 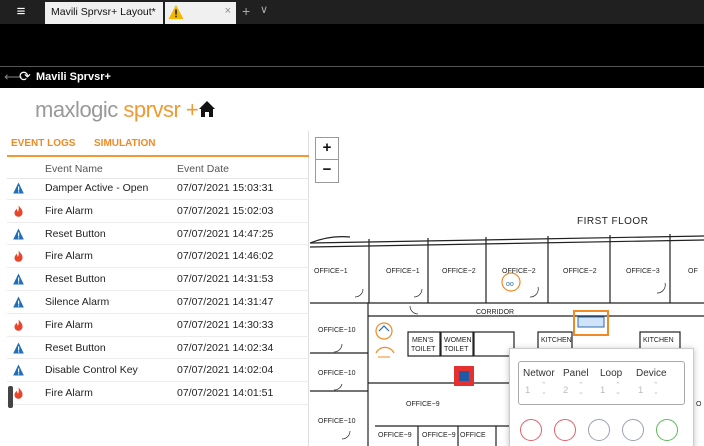 I want to click on event-date: 07/07/2021 15:02:03, so click(x=225, y=210).